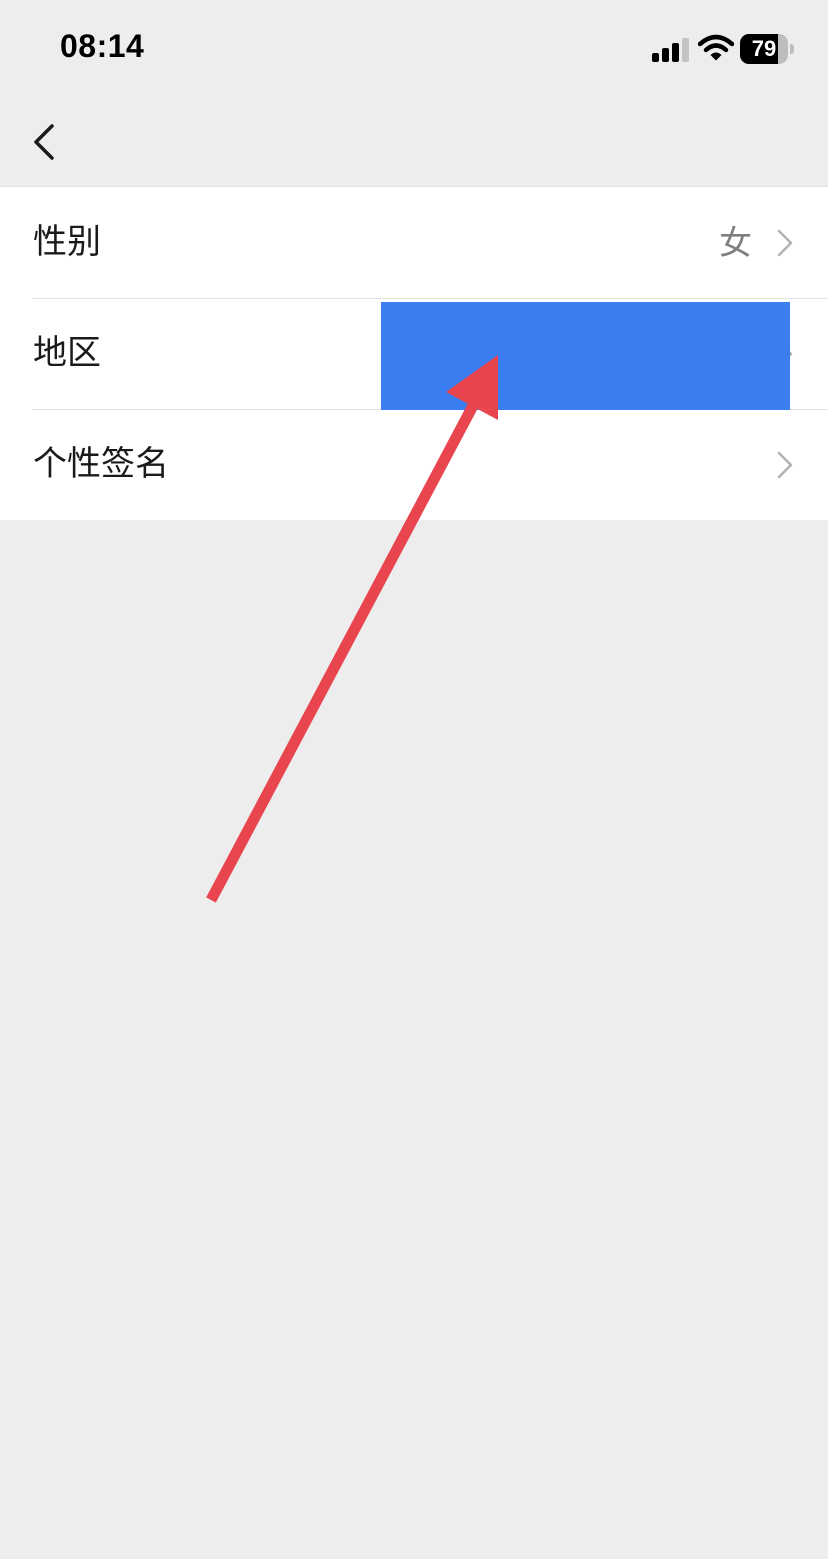  Describe the element at coordinates (716, 47) in the screenshot. I see `wifi-icon` at that location.